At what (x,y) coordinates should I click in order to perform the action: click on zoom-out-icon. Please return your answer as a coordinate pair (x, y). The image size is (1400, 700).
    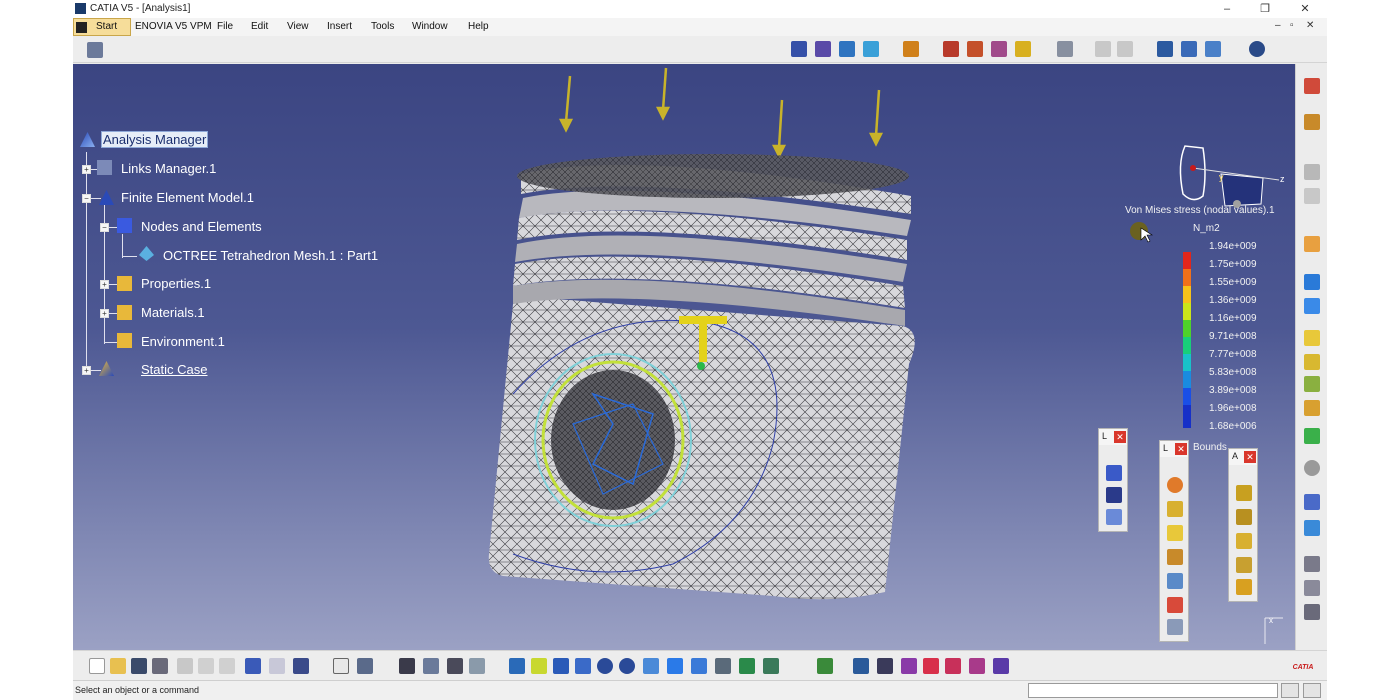
    Looking at the image, I should click on (627, 666).